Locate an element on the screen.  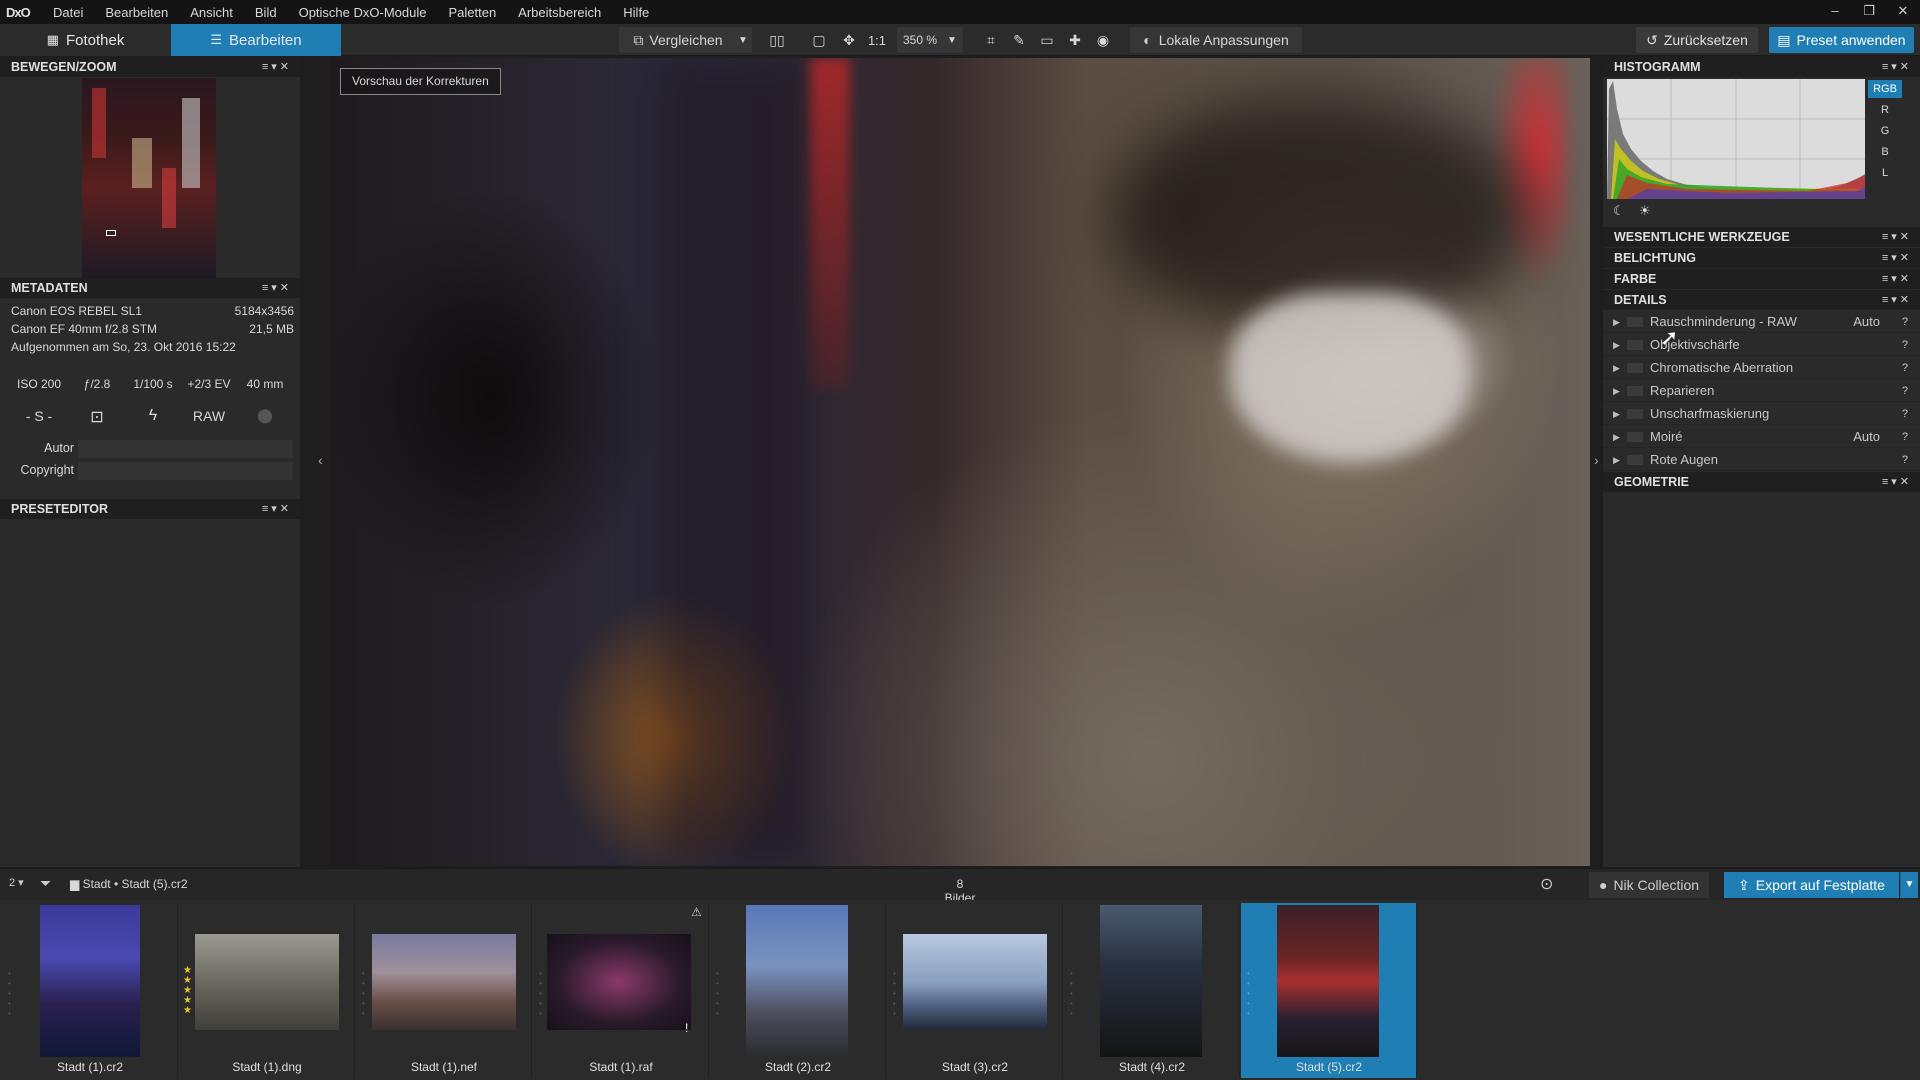
film-item: • • • • • Stadt (2).cr2 is located at coordinates (798, 990).